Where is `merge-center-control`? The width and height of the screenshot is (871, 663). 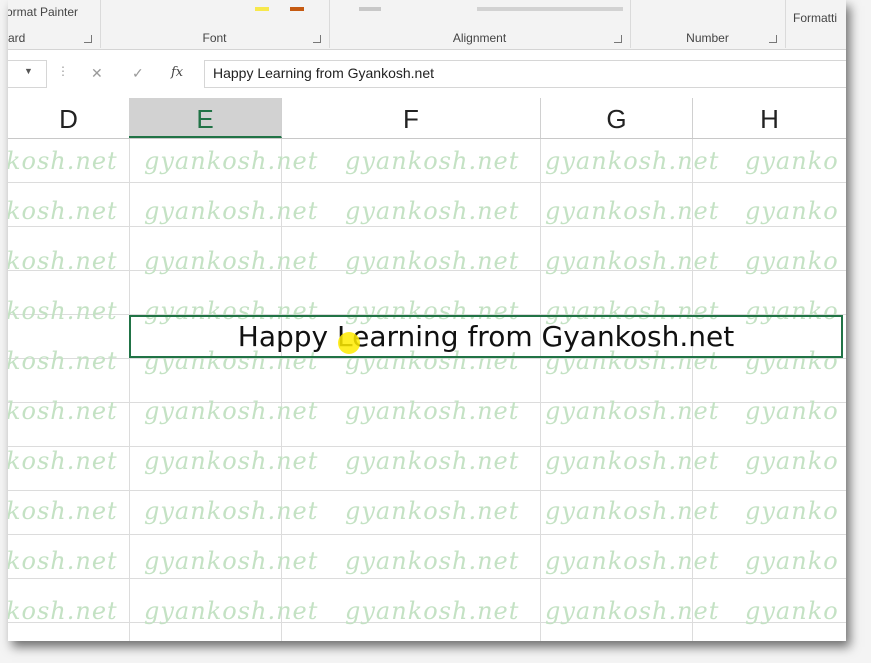
merge-center-control is located at coordinates (550, 9).